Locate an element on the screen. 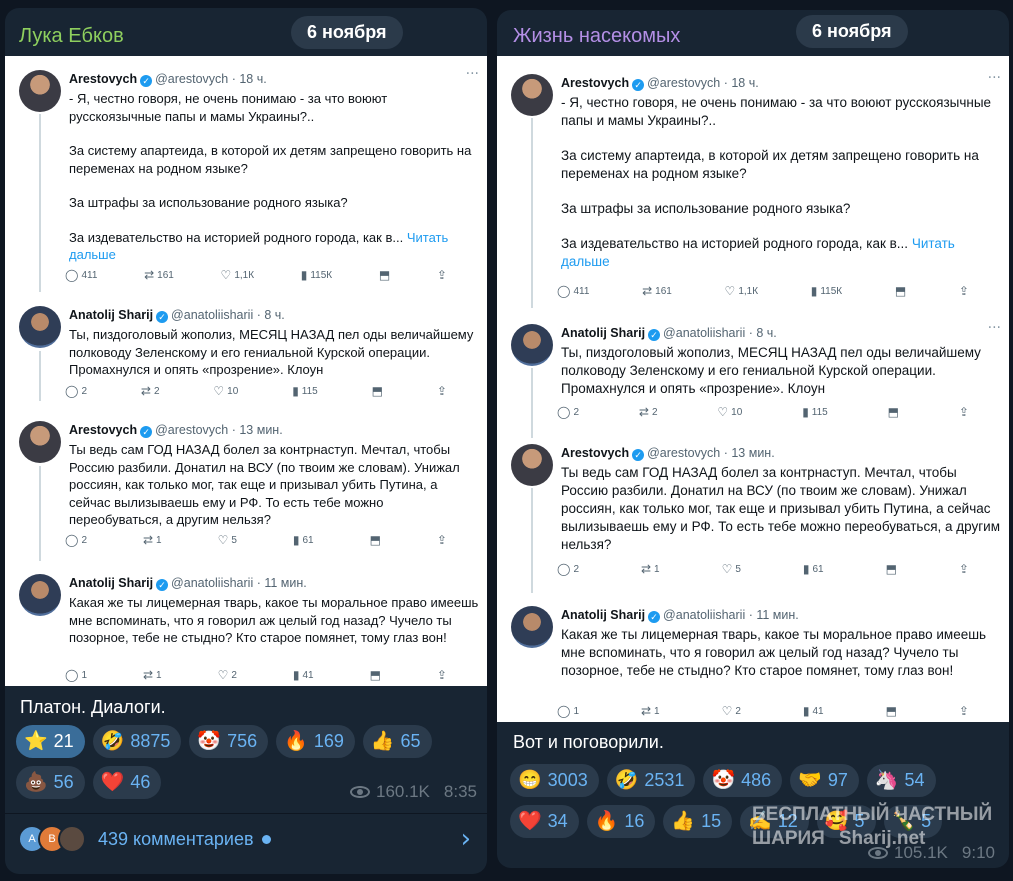  comments-button: A B 439 комментариев › is located at coordinates (247, 839).